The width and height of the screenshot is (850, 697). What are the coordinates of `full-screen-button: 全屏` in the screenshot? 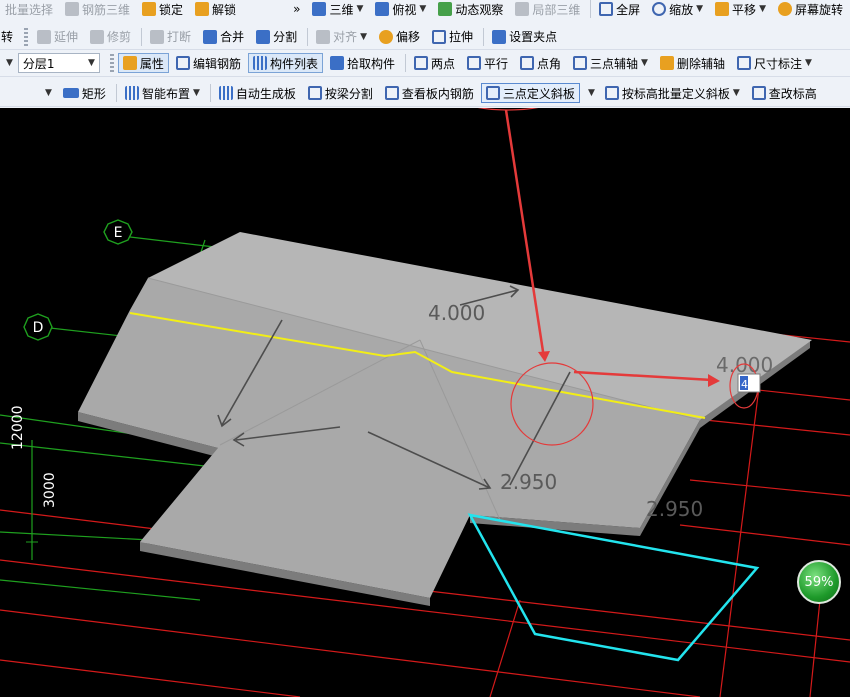 It's located at (619, 9).